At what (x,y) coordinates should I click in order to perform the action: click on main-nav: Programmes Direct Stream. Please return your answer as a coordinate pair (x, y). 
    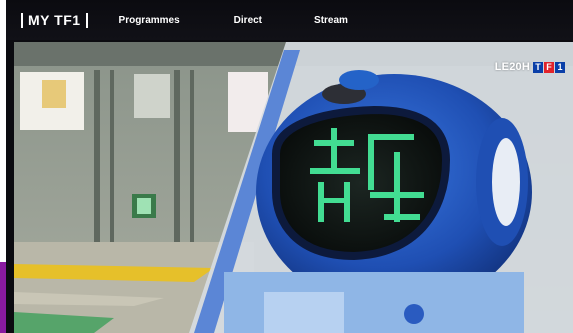
    Looking at the image, I should click on (259, 20).